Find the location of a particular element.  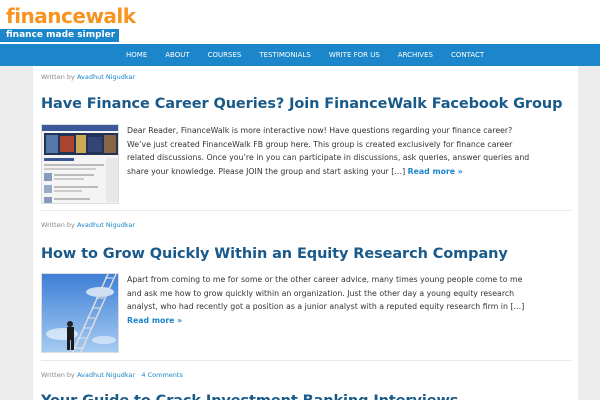

facebook-group-screenshot-image is located at coordinates (80, 164).